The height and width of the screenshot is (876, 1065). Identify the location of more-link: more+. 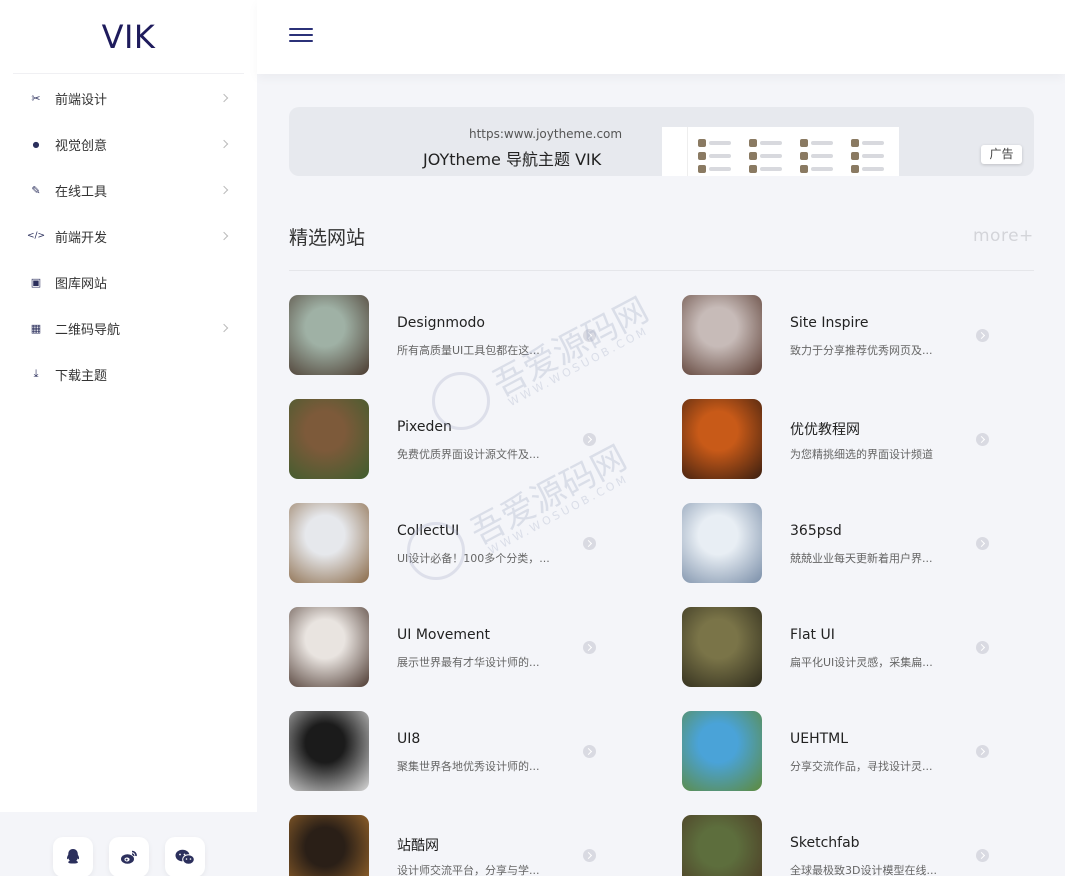
(1003, 236).